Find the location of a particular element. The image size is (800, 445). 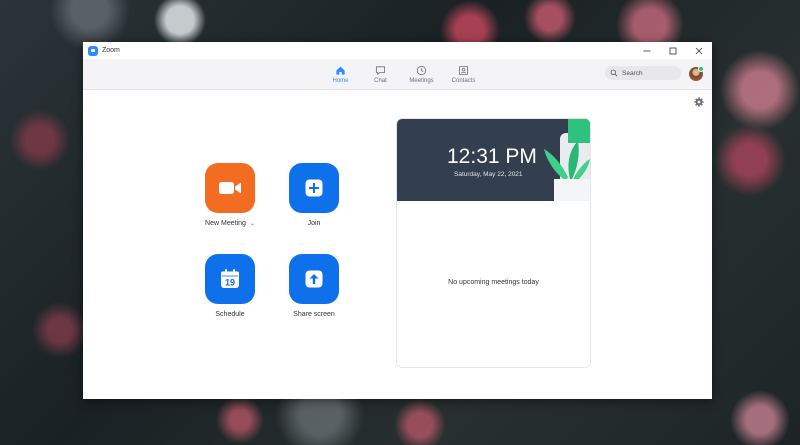

top-nav-bar: Home Chat Meetings Contacts is located at coordinates (397, 74).